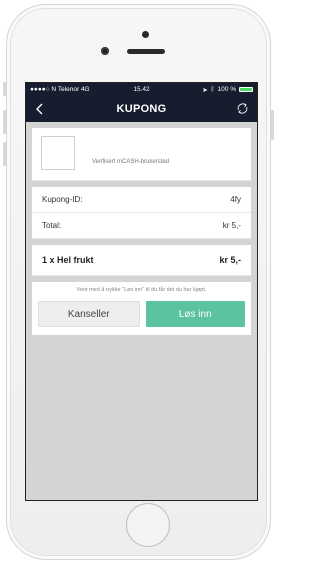  Describe the element at coordinates (52, 225) in the screenshot. I see `total-label: Total:` at that location.